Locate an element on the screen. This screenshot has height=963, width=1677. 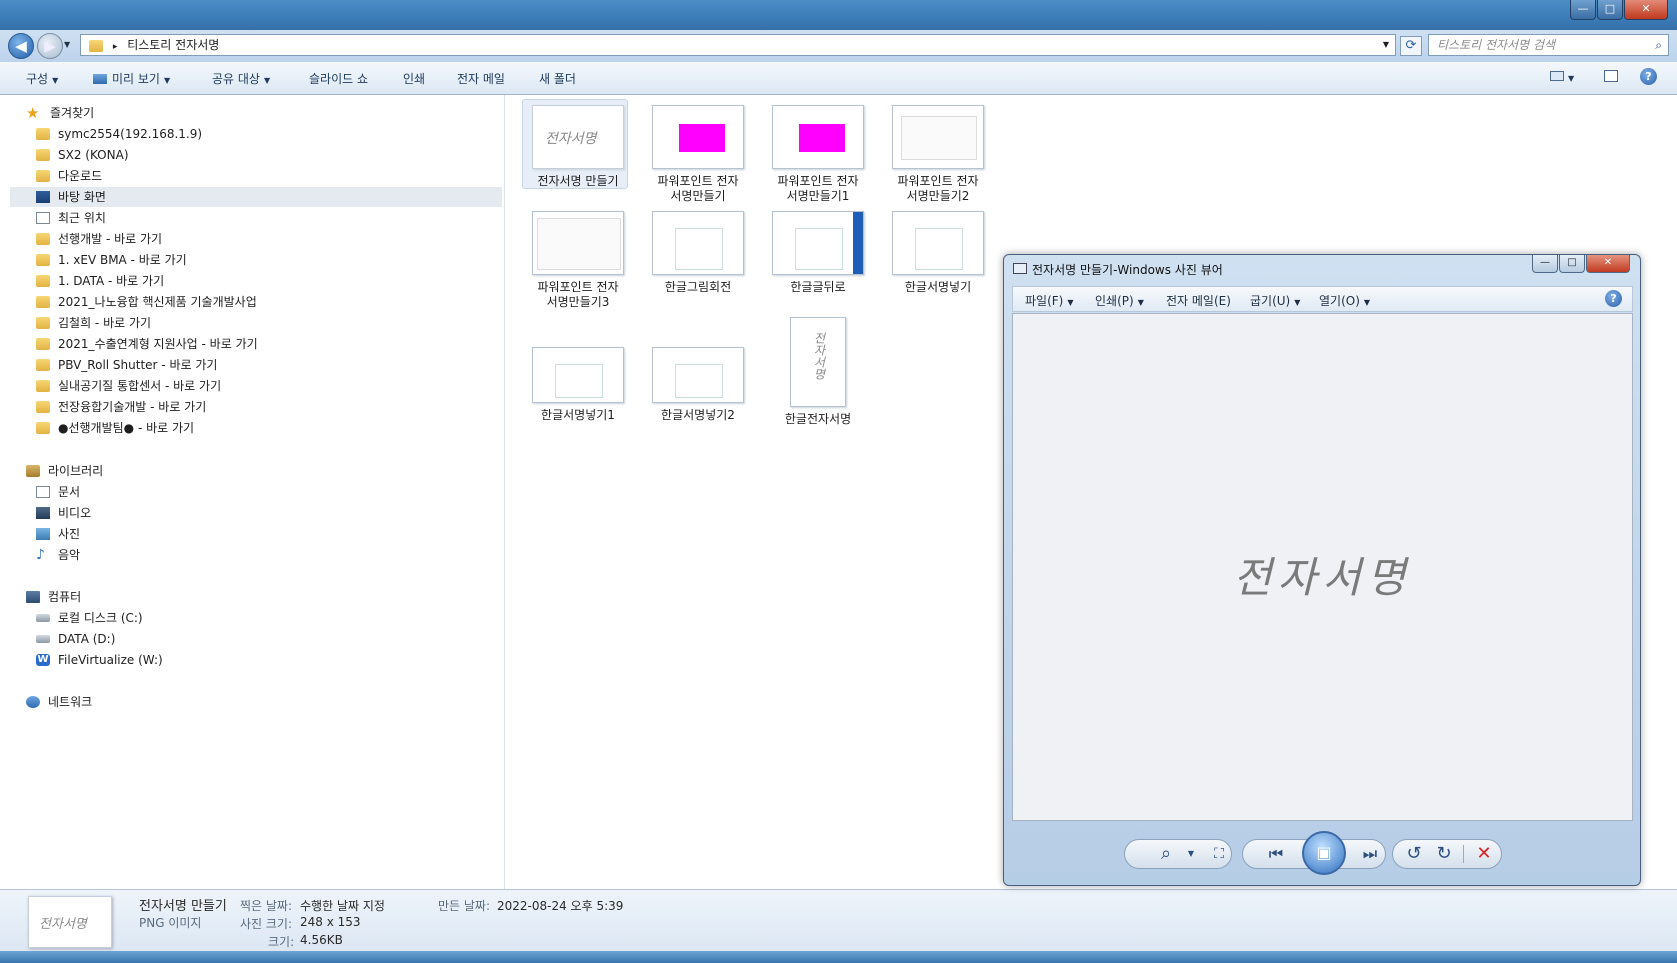
maximize-button: □ is located at coordinates (1610, 10).